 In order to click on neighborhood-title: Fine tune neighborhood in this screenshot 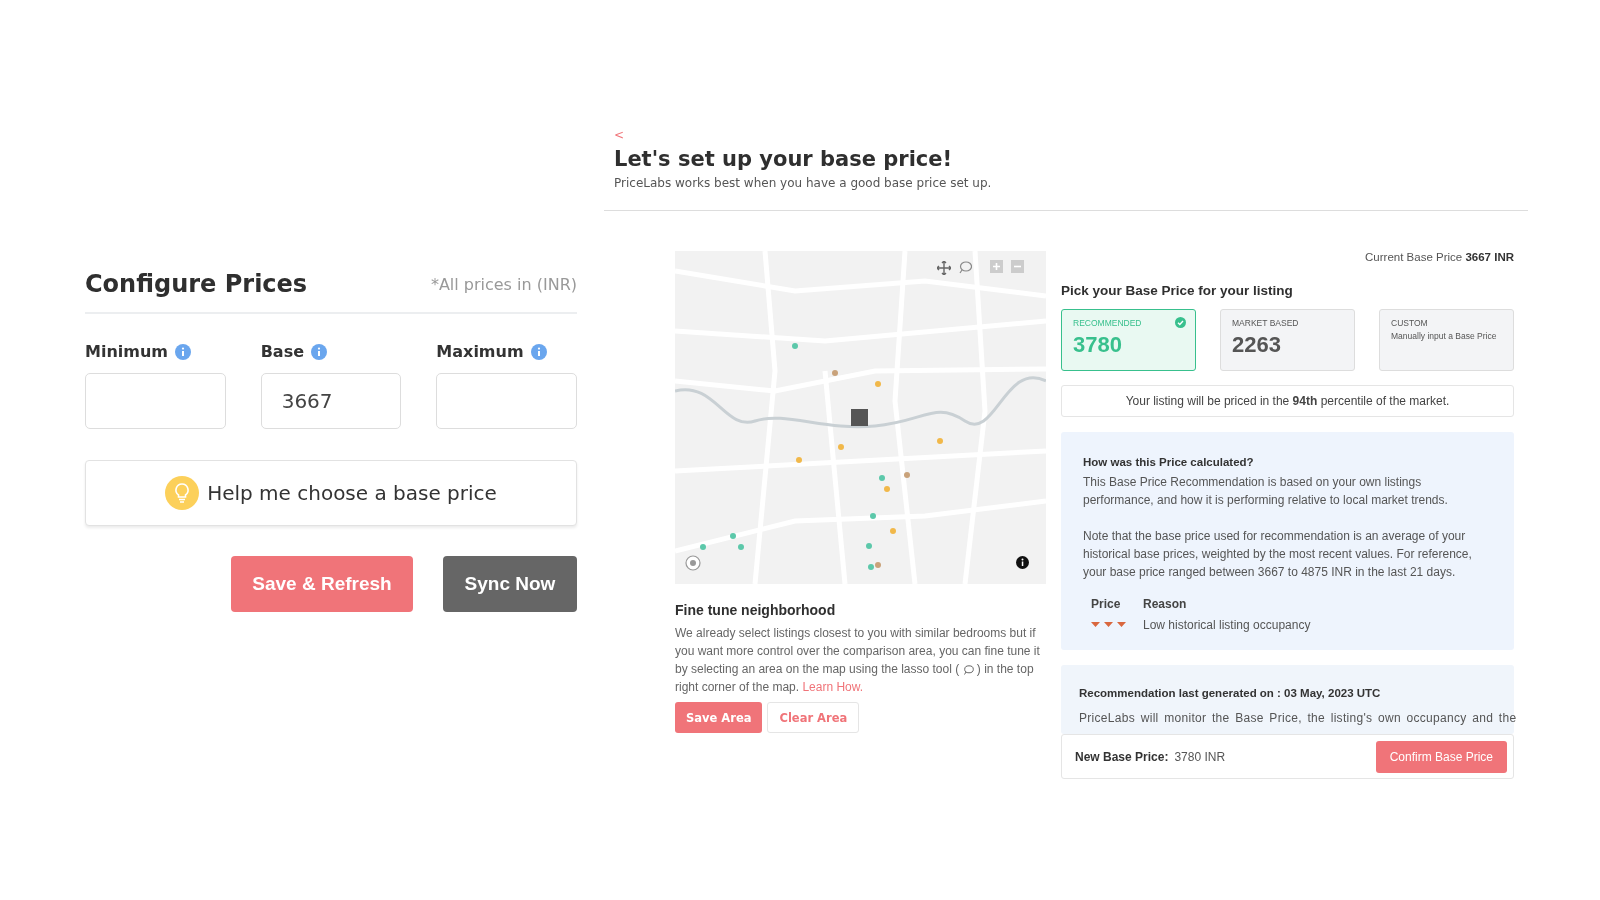, I will do `click(756, 610)`.